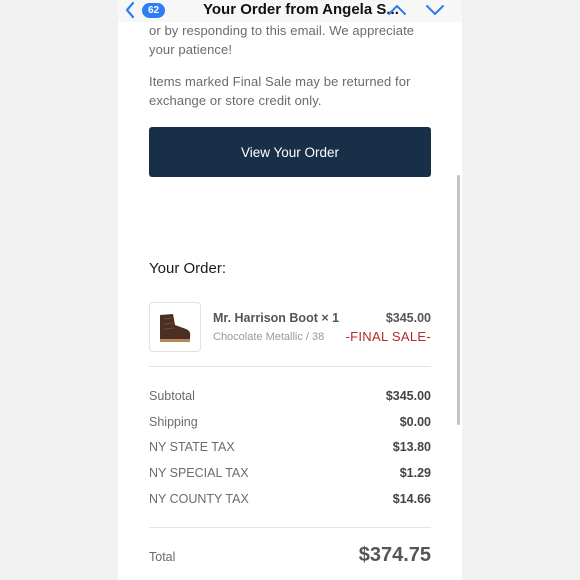 The height and width of the screenshot is (580, 580). Describe the element at coordinates (187, 268) in the screenshot. I see `your-order-heading: Your Order:` at that location.